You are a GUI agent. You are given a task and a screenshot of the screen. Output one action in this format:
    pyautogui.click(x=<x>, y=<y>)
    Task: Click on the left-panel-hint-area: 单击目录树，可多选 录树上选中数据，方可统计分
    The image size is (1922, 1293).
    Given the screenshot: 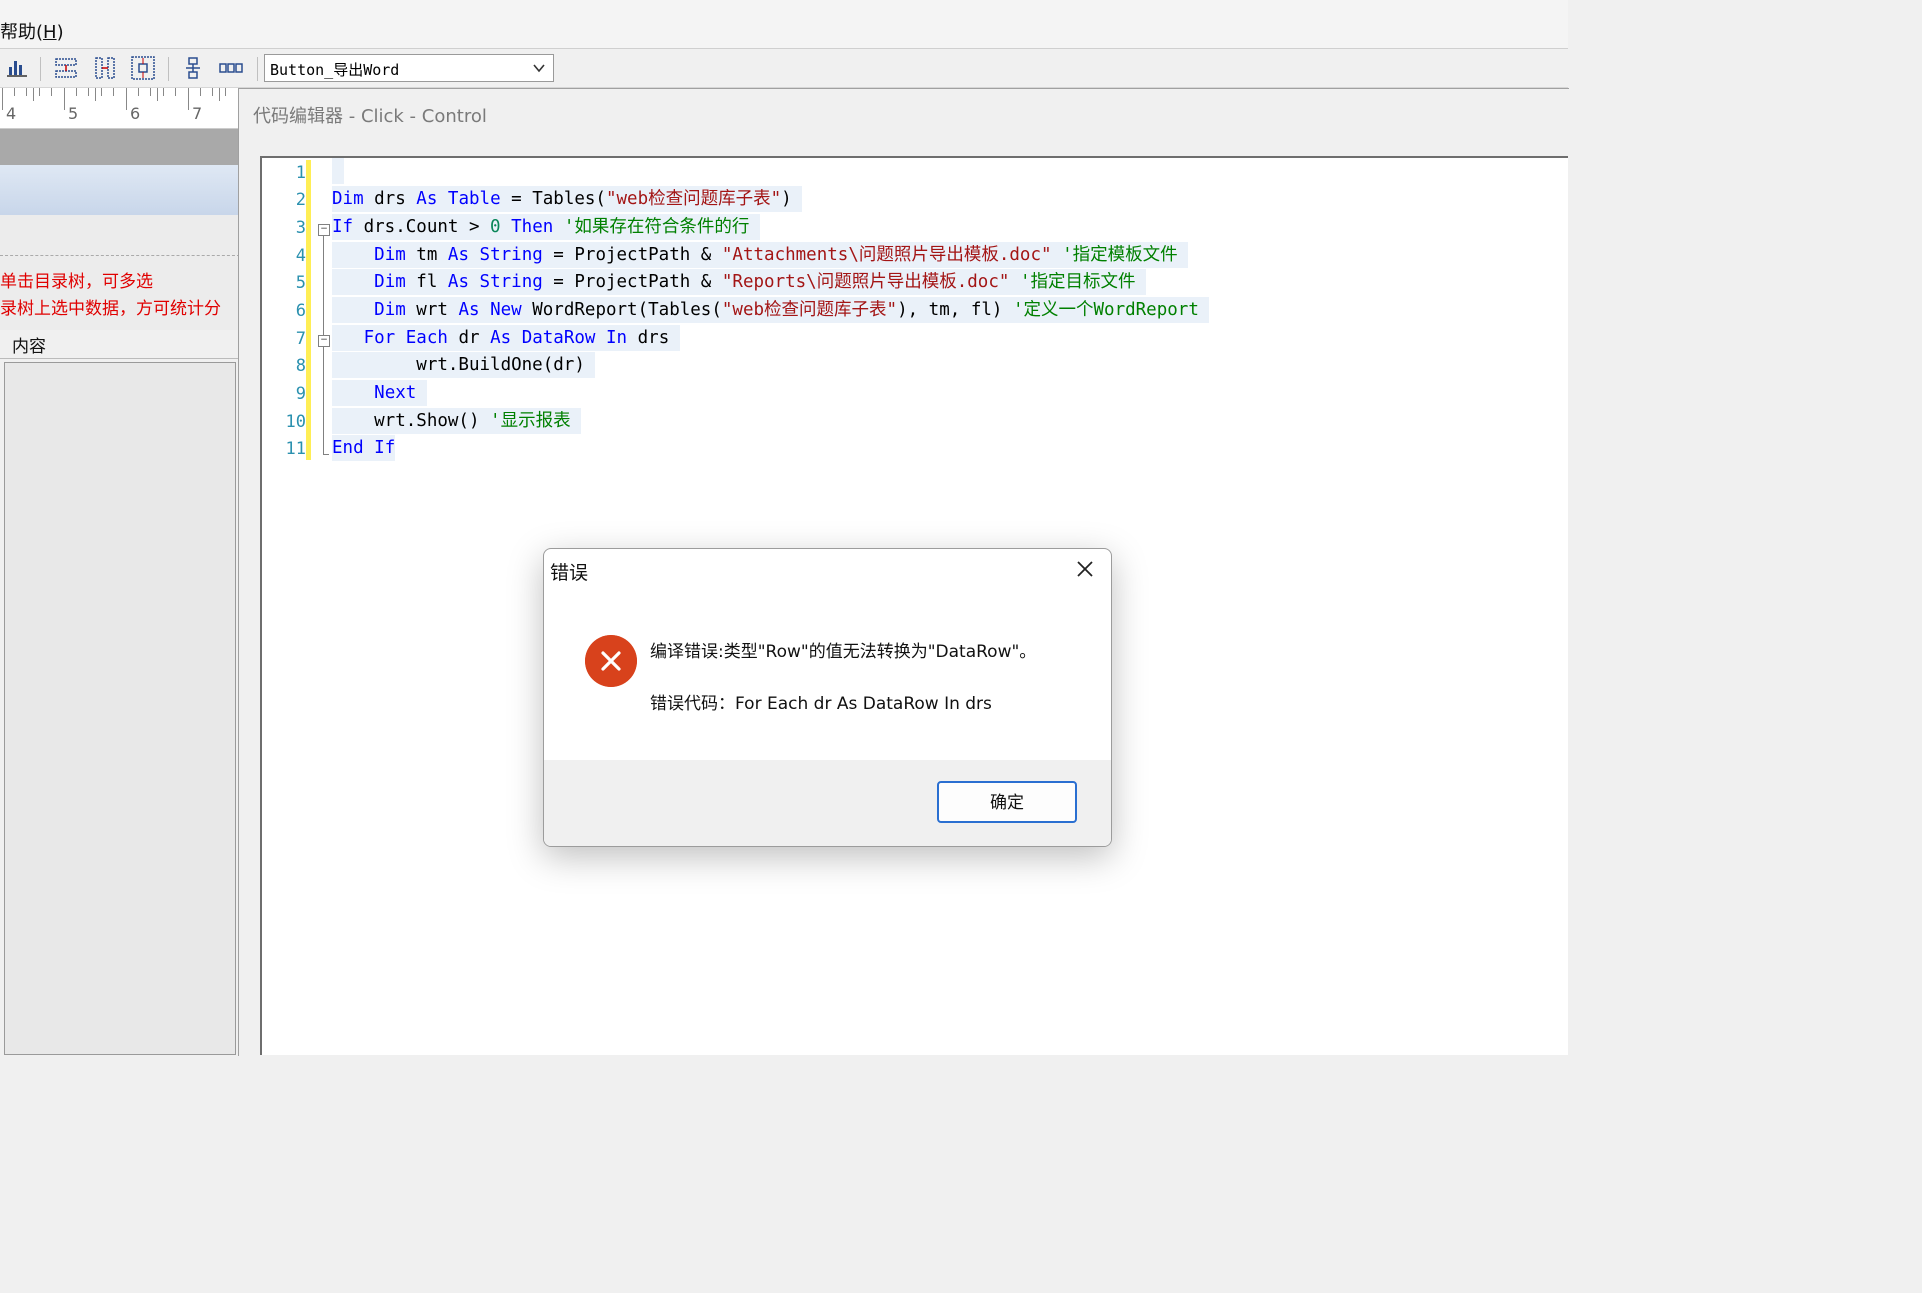 What is the action you would take?
    pyautogui.click(x=120, y=275)
    